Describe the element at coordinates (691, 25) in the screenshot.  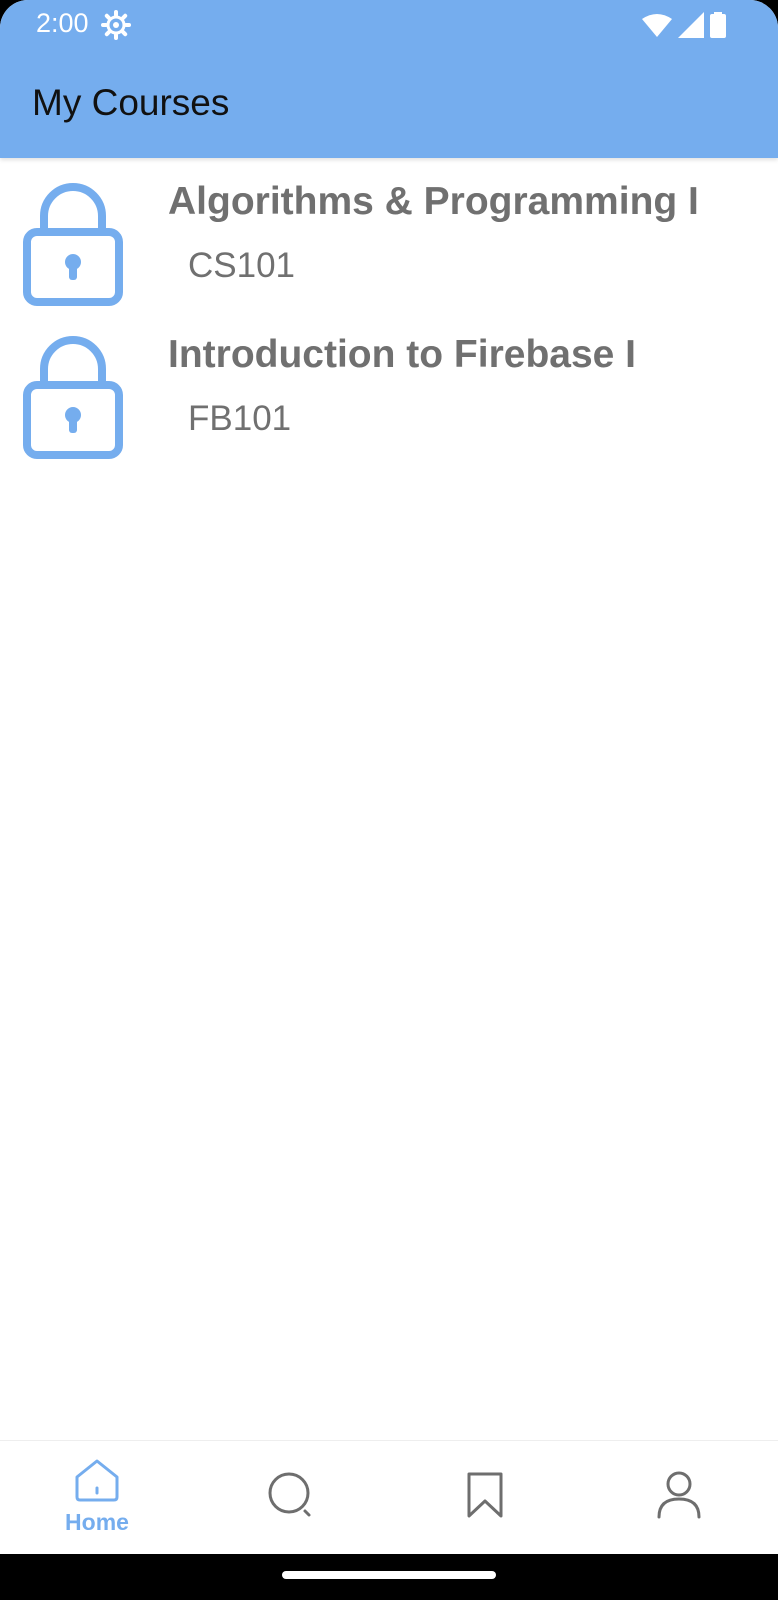
I see `signal-icon` at that location.